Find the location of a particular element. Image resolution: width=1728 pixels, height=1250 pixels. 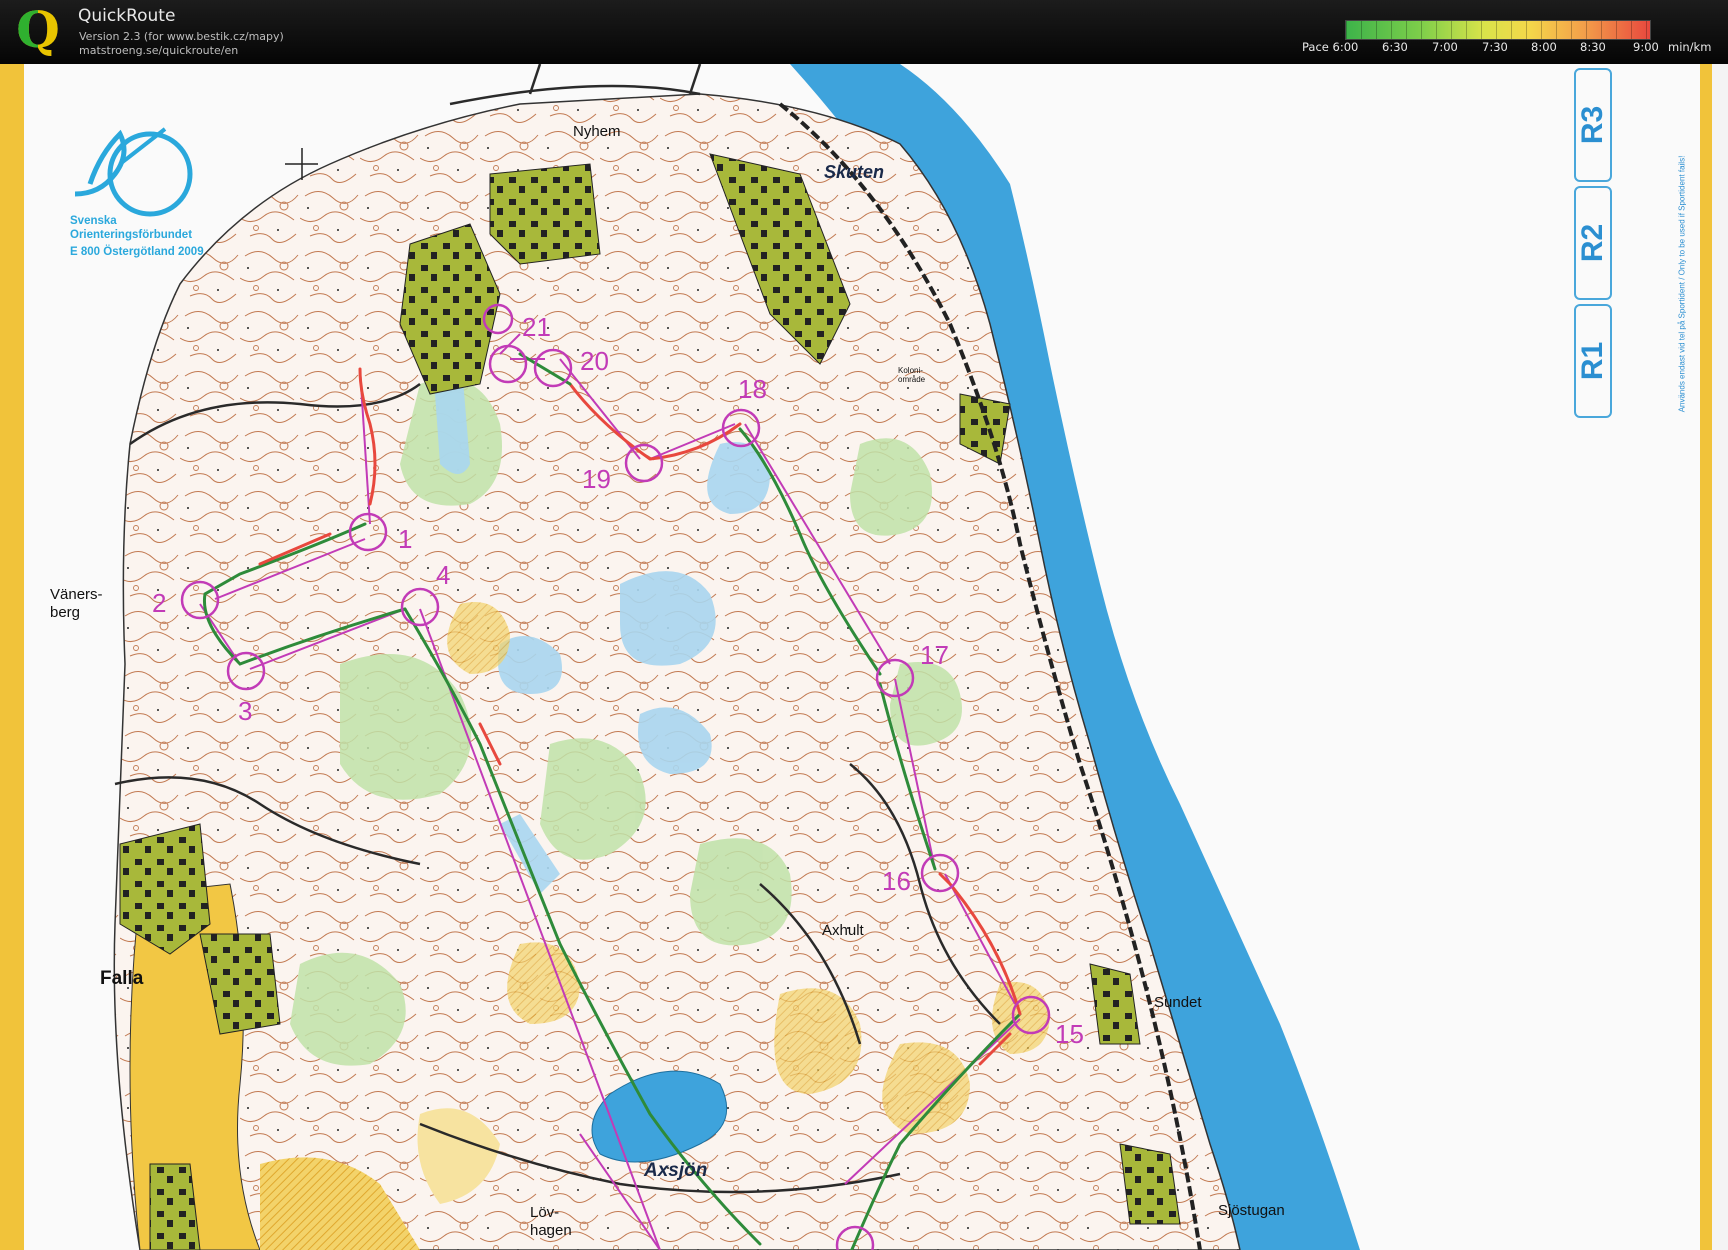

place-koloni-1: Koloni- is located at coordinates (910, 370).